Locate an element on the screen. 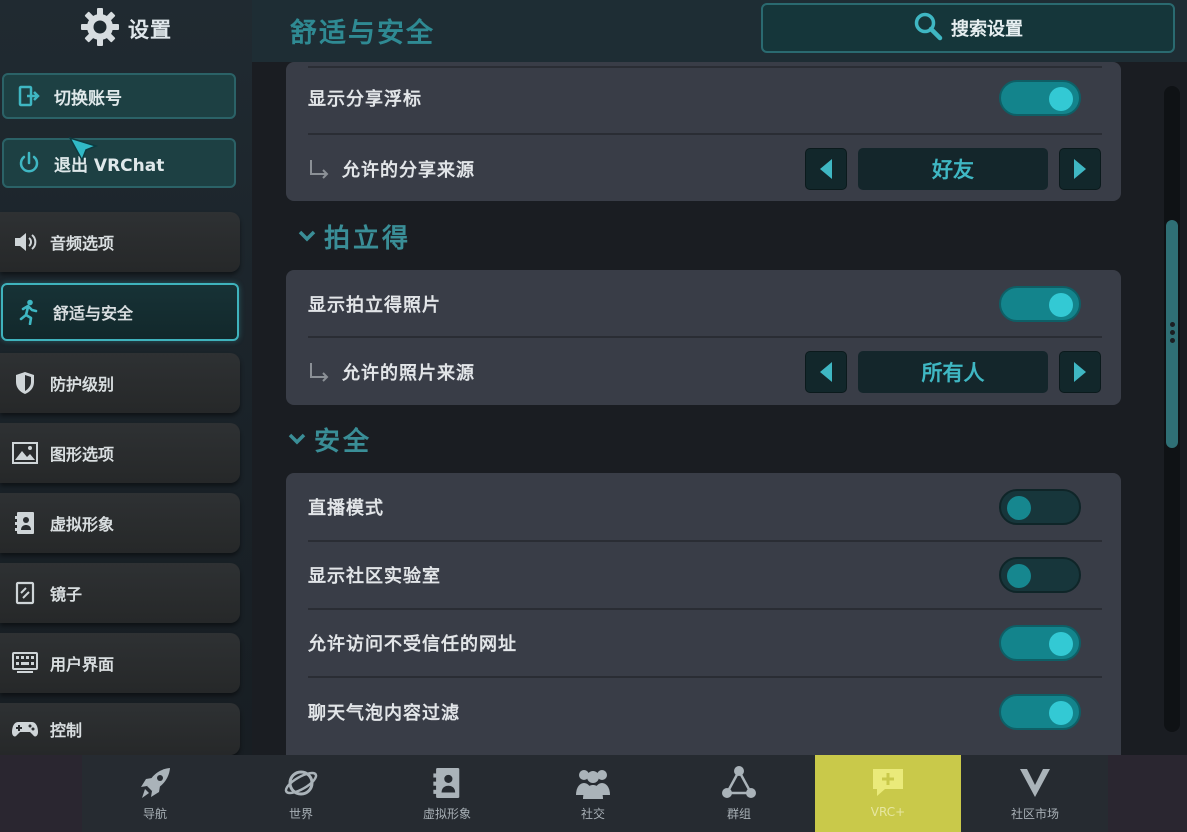 The width and height of the screenshot is (1187, 832). show-polaroid-row: 显示拍立得照片 is located at coordinates (704, 304).